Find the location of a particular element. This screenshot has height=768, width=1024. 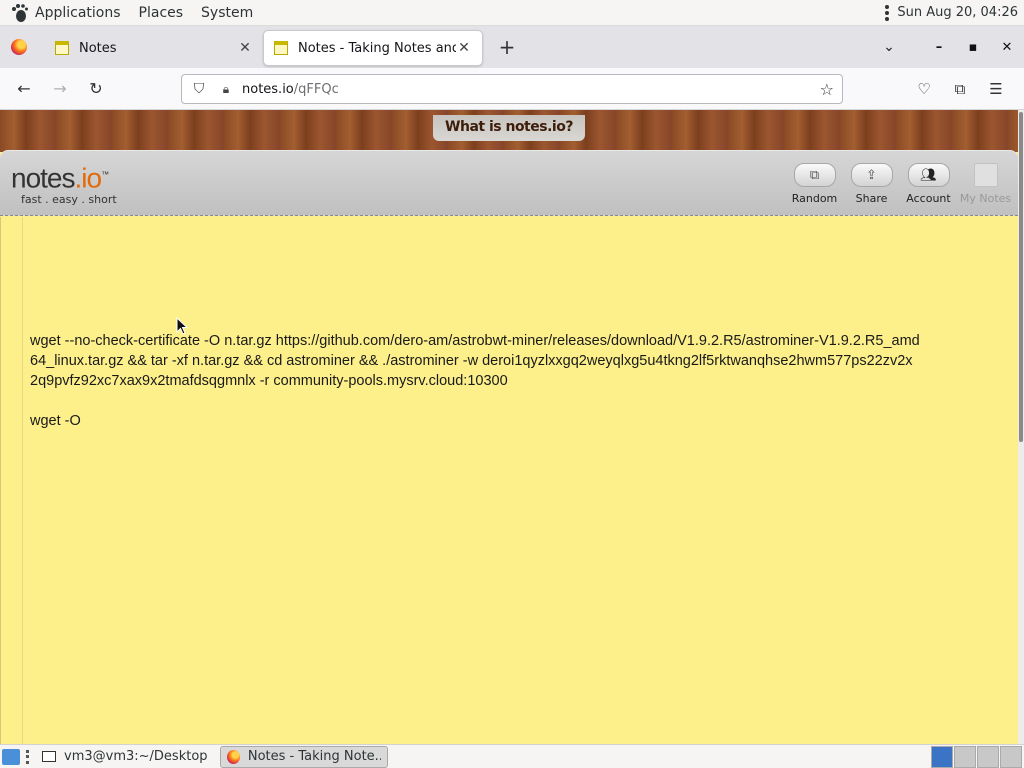

note-paragraph: wget -O is located at coordinates (475, 421).